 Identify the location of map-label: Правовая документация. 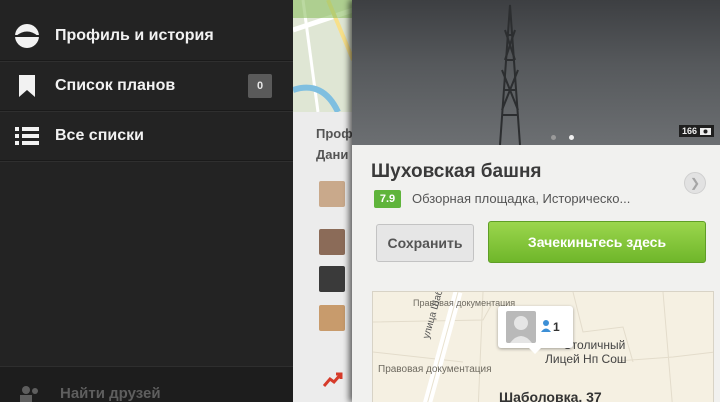
(435, 369).